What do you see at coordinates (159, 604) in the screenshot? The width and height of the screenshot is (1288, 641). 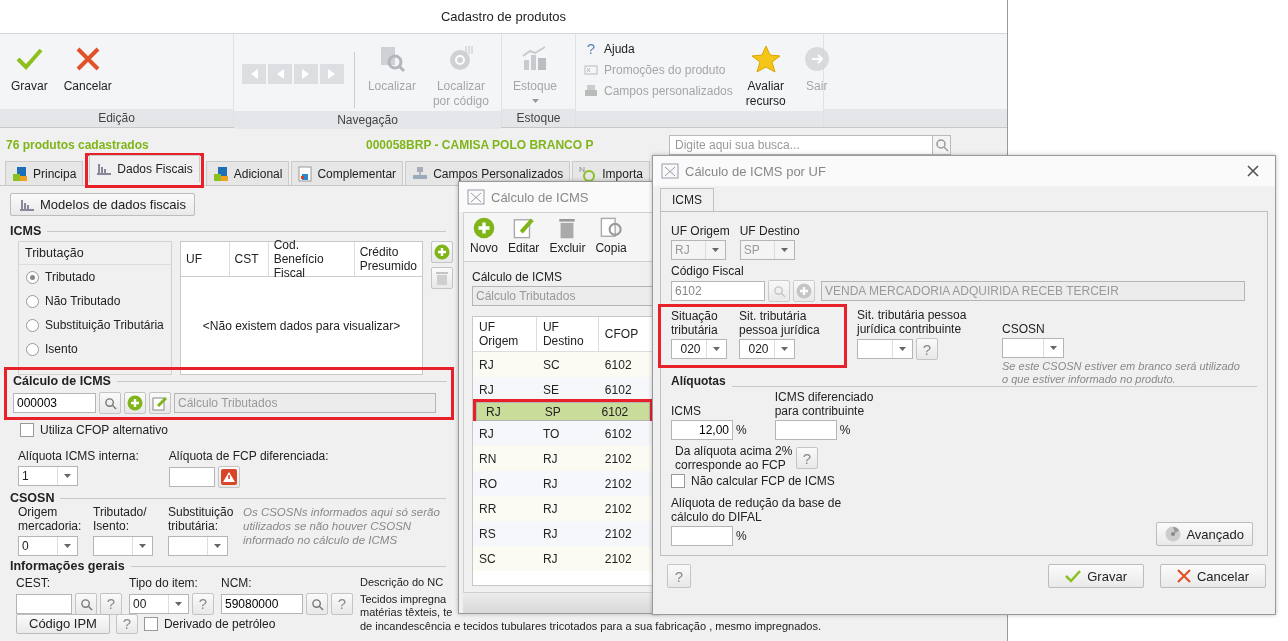 I see `dropdown-field: 00` at bounding box center [159, 604].